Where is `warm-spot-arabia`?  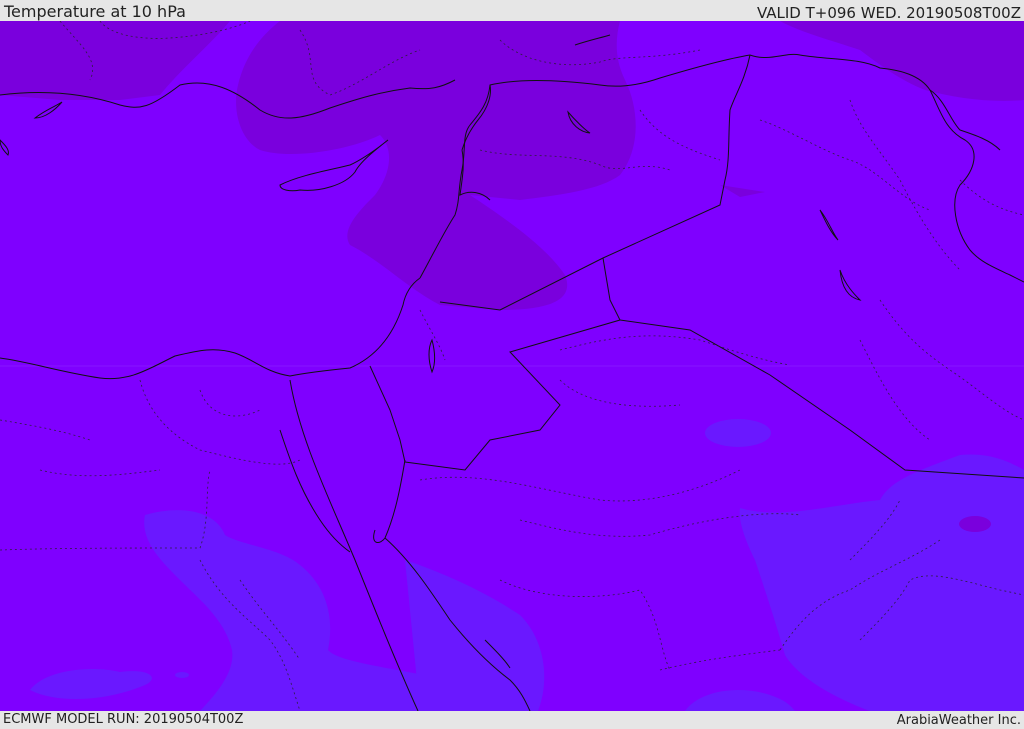 warm-spot-arabia is located at coordinates (975, 524).